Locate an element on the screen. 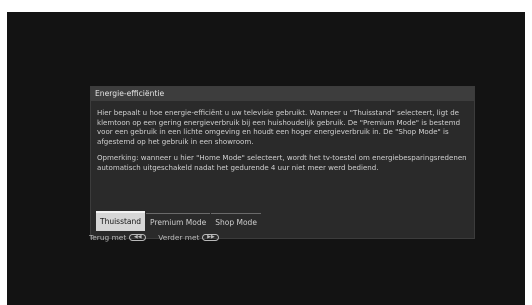 Image resolution: width=532 pixels, height=305 pixels. next-hint: Verder met ▶▶ is located at coordinates (189, 237).